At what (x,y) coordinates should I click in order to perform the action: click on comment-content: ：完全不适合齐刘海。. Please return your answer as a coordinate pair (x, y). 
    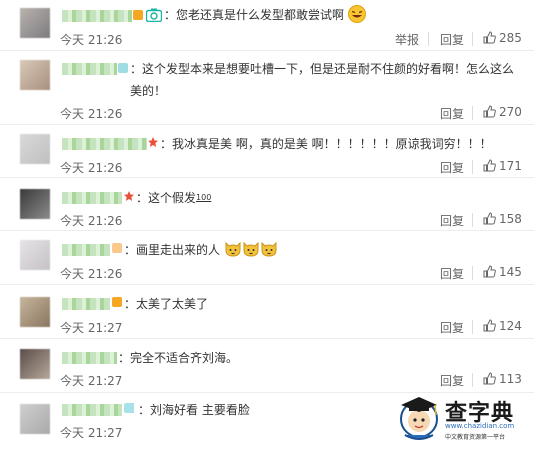
    Looking at the image, I should click on (178, 358).